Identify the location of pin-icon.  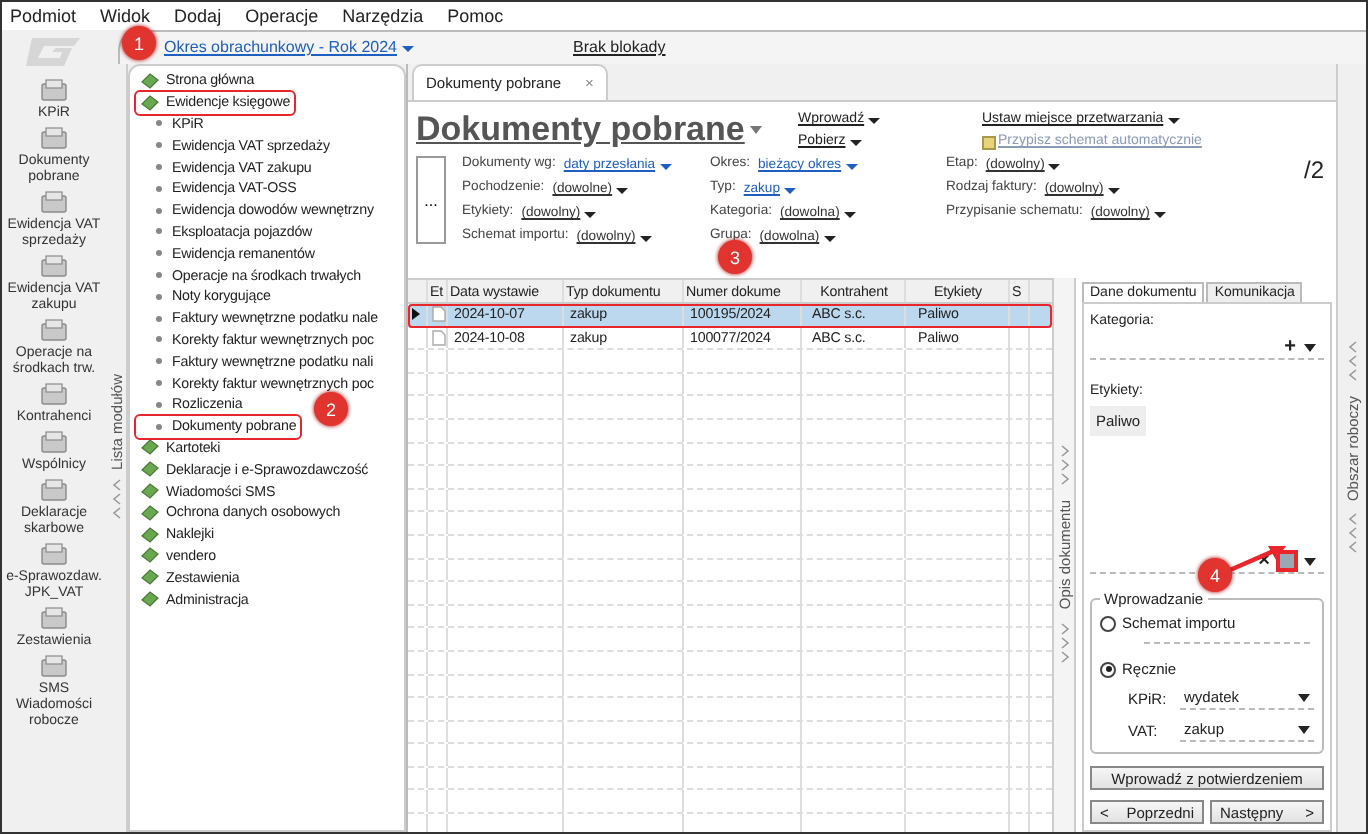
(989, 142).